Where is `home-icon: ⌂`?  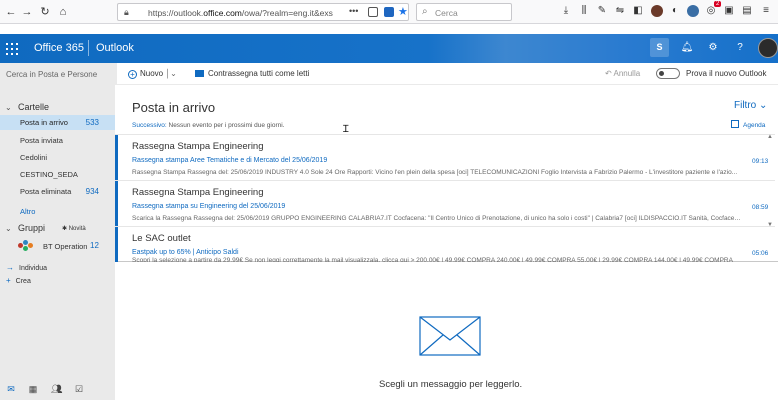 home-icon: ⌂ is located at coordinates (63, 12).